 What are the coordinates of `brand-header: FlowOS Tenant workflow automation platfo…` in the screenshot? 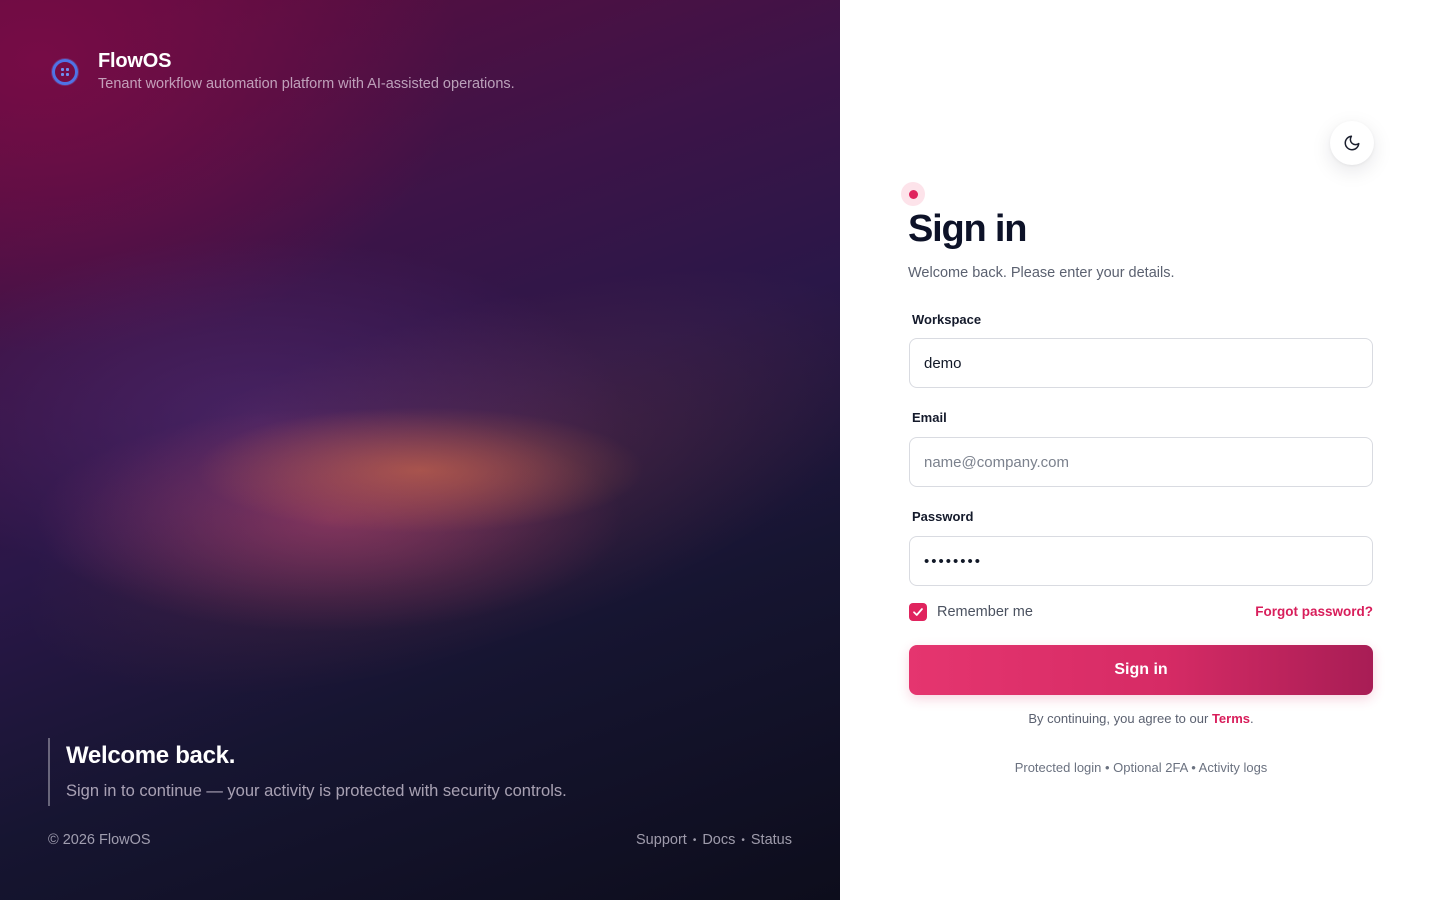 It's located at (283, 70).